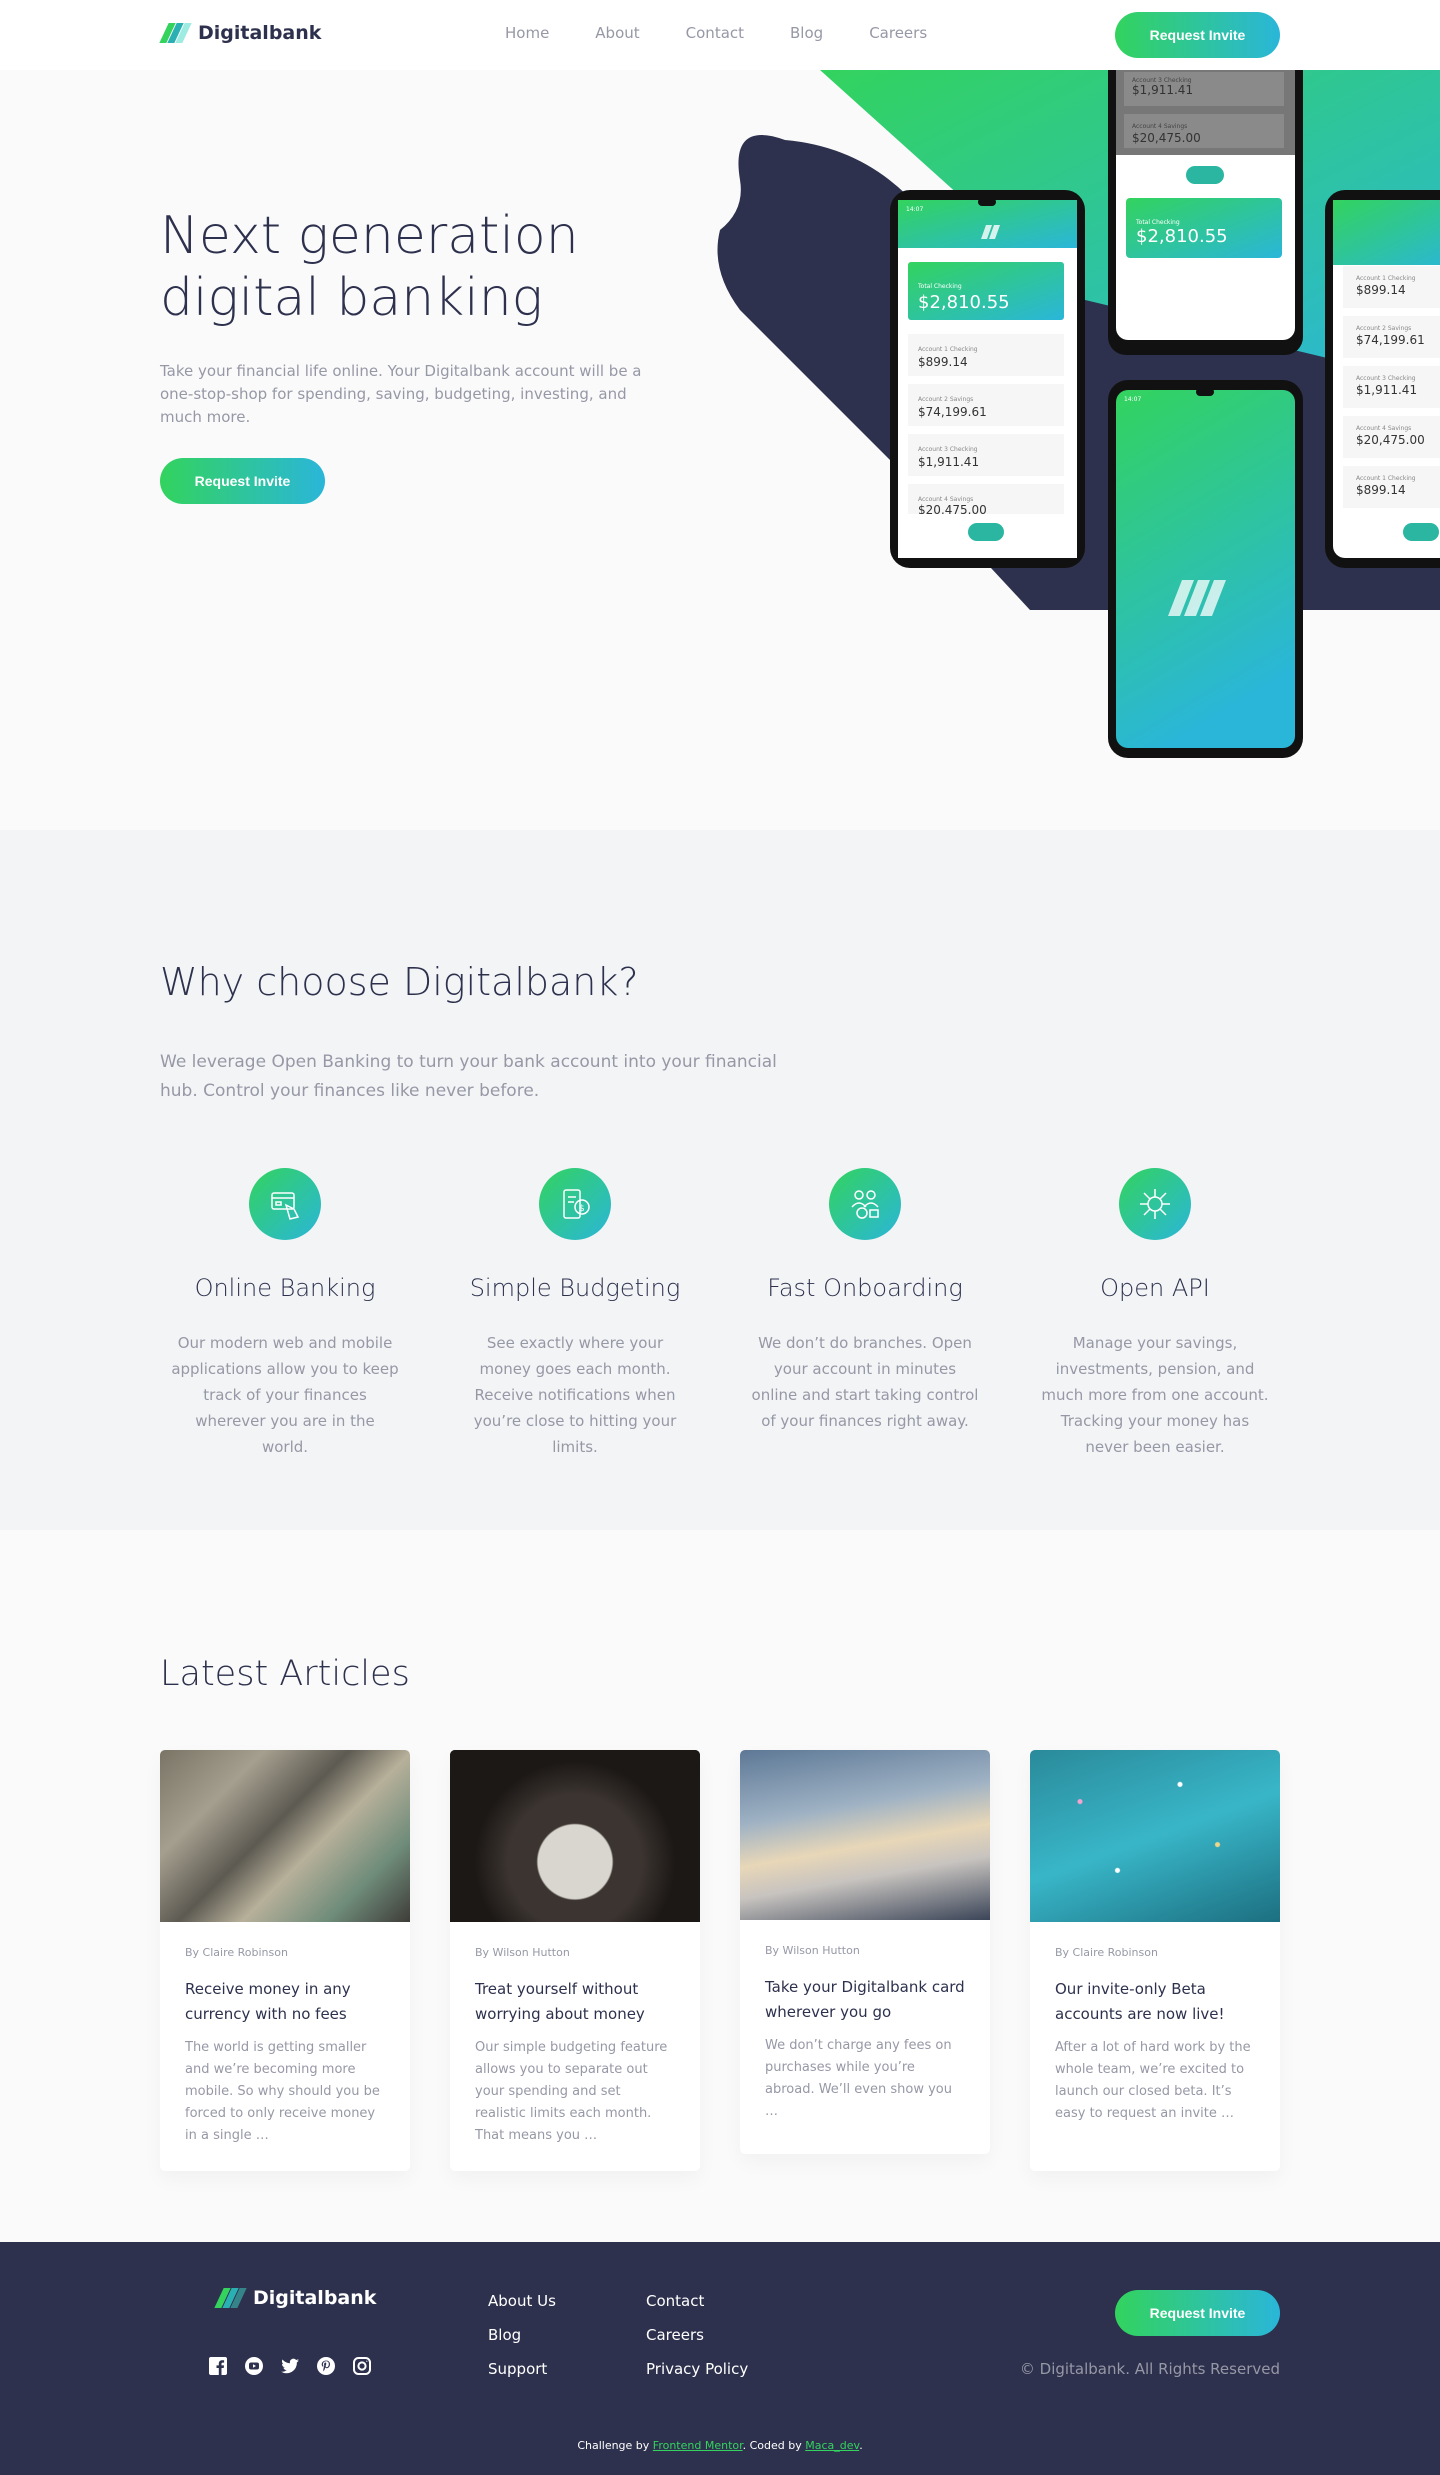 This screenshot has width=1440, height=2475. What do you see at coordinates (964, 302) in the screenshot?
I see `phone-left-total: $2,810.55` at bounding box center [964, 302].